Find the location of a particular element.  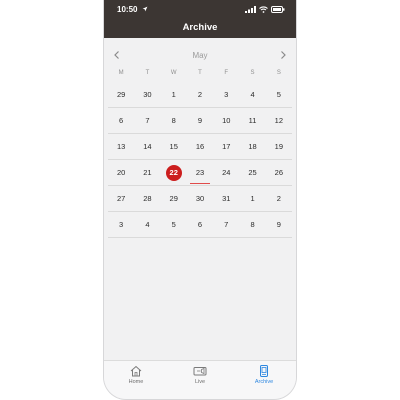

calendar-day: 24 is located at coordinates (226, 172).